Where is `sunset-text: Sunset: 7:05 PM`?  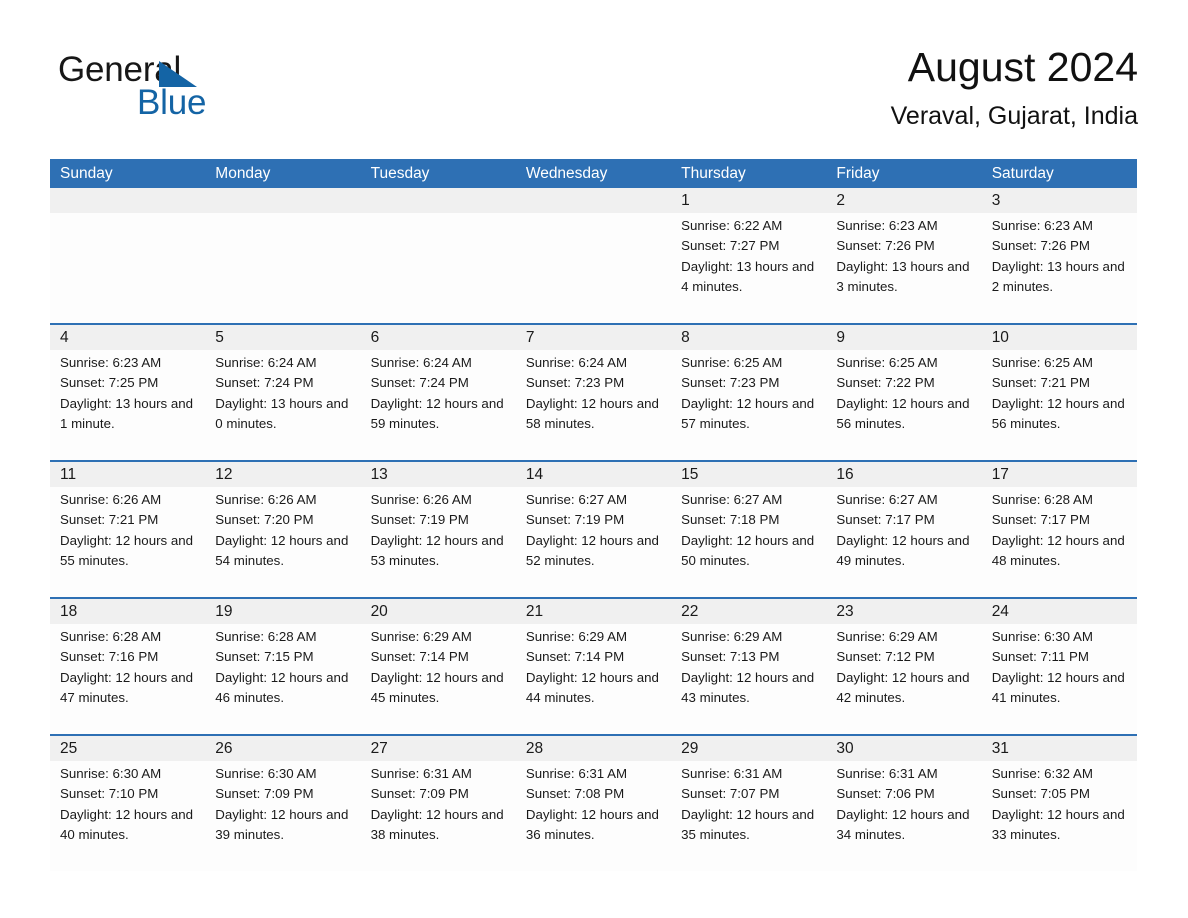 sunset-text: Sunset: 7:05 PM is located at coordinates (1040, 794).